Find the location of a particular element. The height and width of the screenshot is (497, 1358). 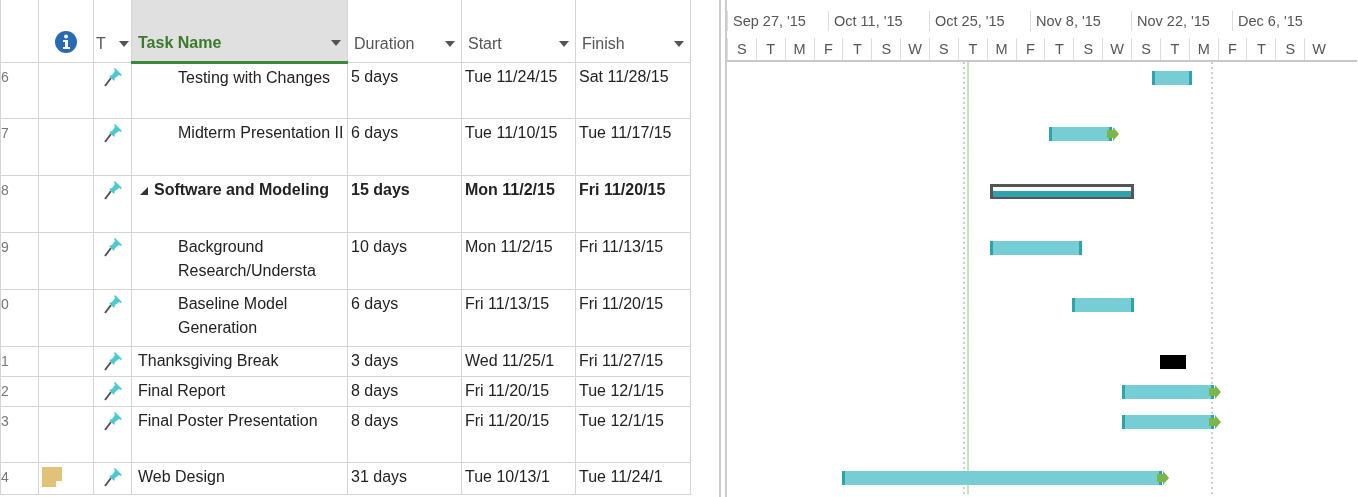

split-bar is located at coordinates (723, 248).